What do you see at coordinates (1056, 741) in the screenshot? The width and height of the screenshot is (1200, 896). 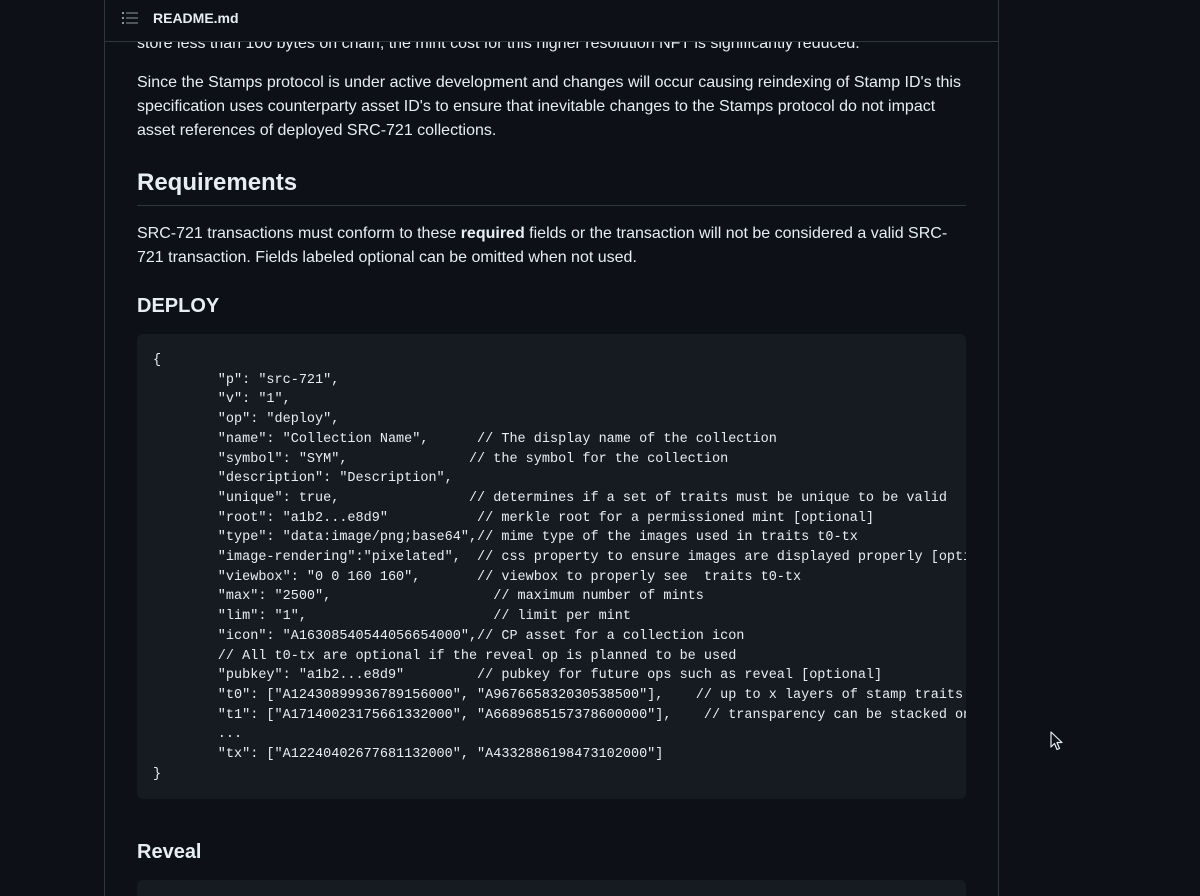 I see `mouse-cursor-icon` at bounding box center [1056, 741].